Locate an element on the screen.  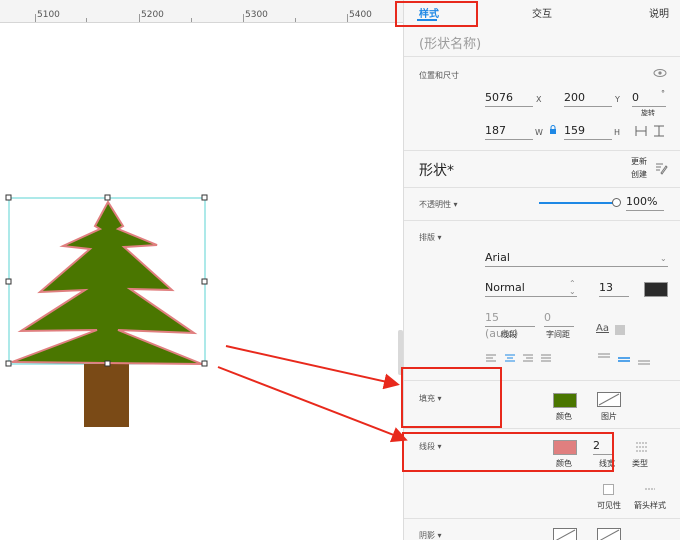
fit-width-icon is located at coordinates (641, 131).